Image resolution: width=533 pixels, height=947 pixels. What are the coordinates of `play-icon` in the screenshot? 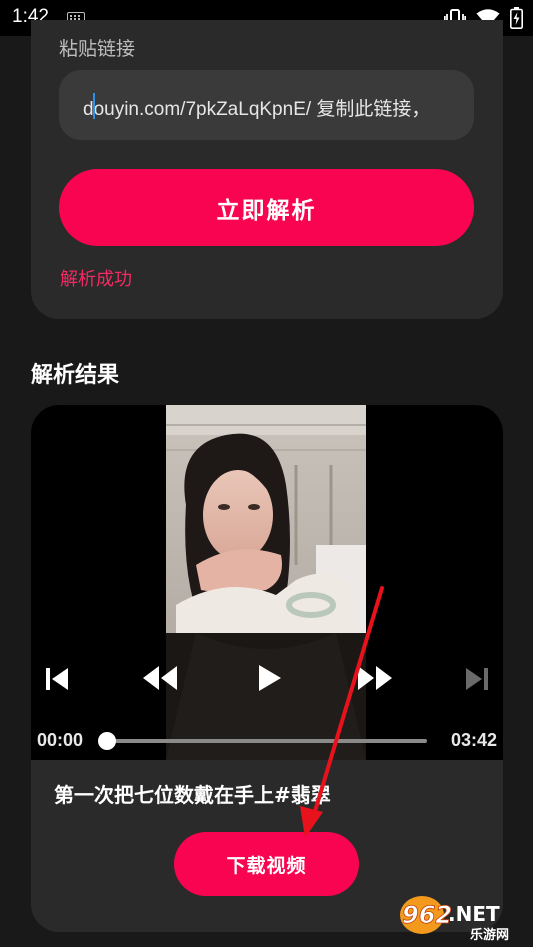 It's located at (269, 680).